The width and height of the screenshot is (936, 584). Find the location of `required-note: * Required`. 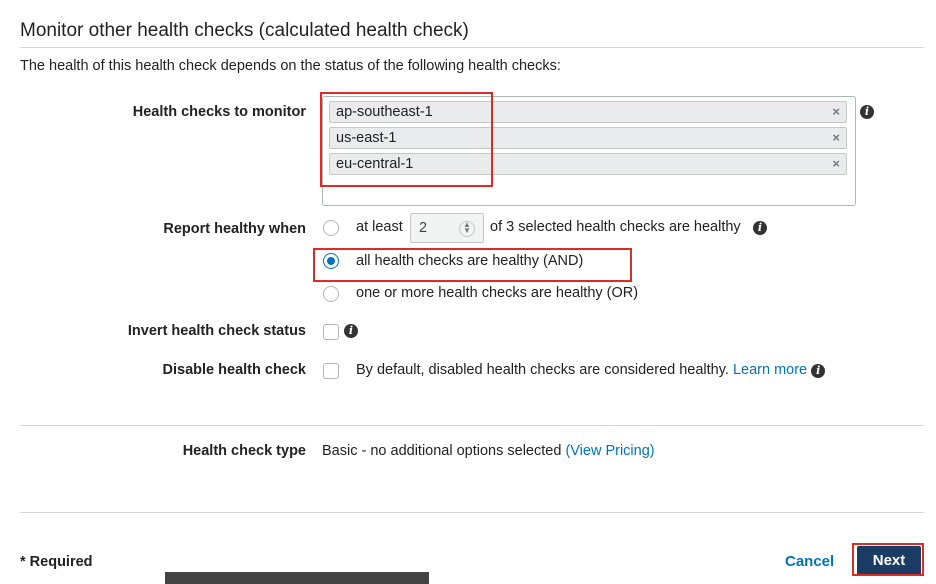

required-note: * Required is located at coordinates (56, 562).